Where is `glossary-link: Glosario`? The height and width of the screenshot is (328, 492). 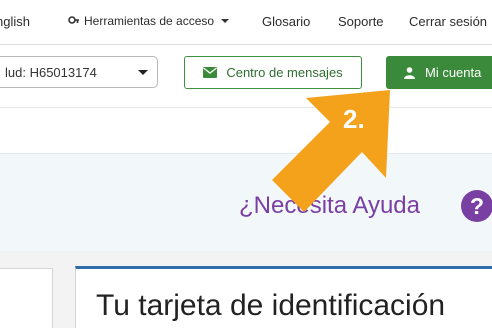 glossary-link: Glosario is located at coordinates (286, 21).